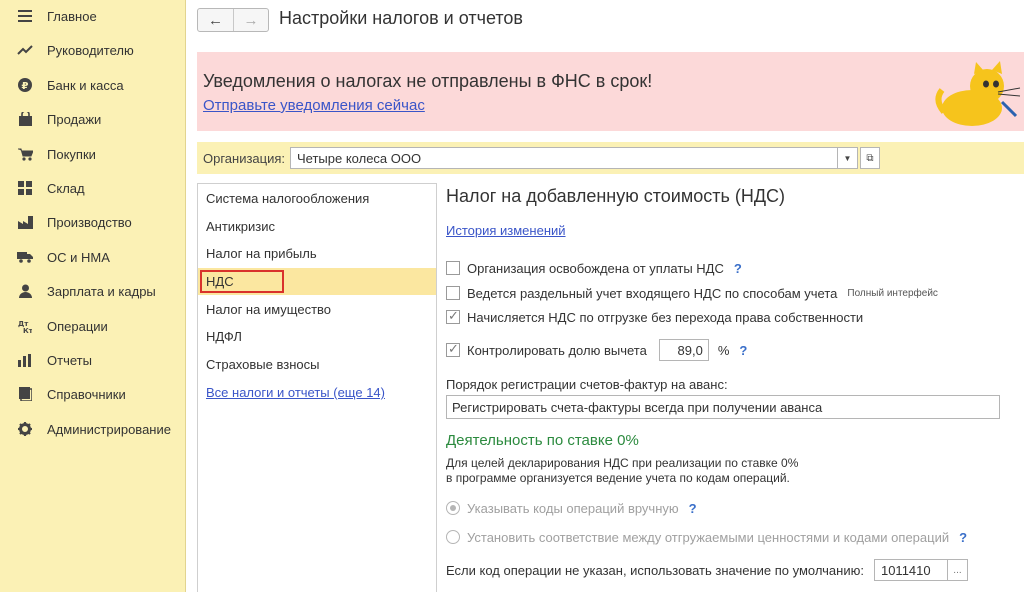  What do you see at coordinates (242, 281) in the screenshot?
I see `selection-highlight` at bounding box center [242, 281].